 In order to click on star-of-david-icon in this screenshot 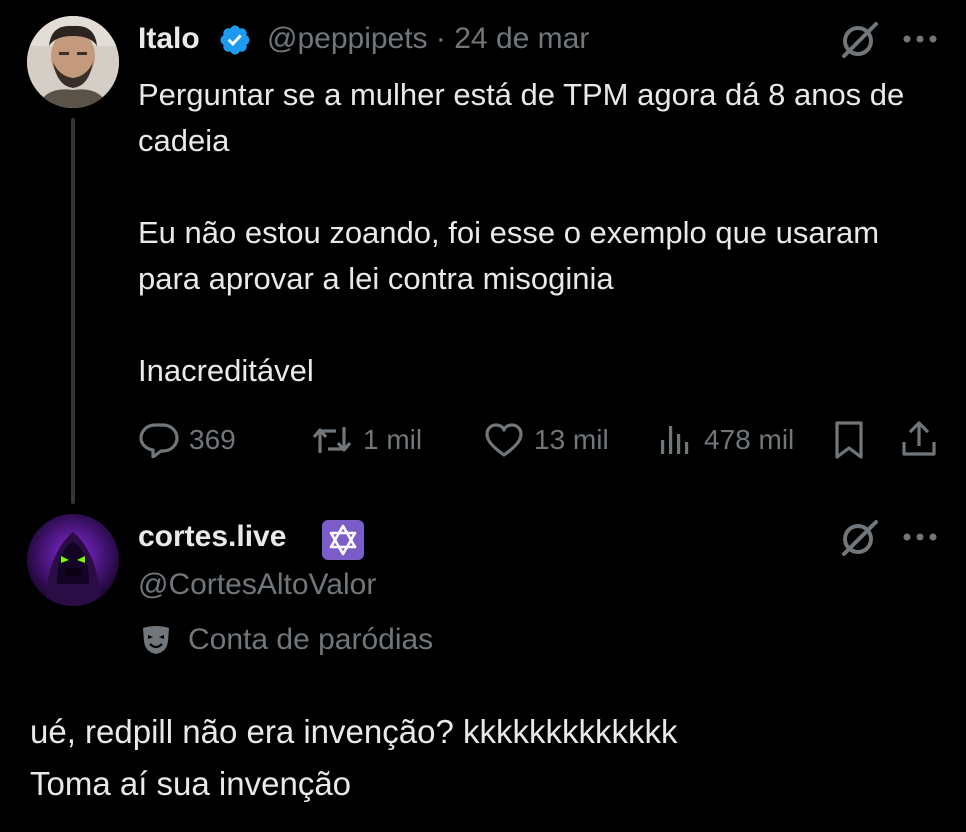, I will do `click(343, 540)`.